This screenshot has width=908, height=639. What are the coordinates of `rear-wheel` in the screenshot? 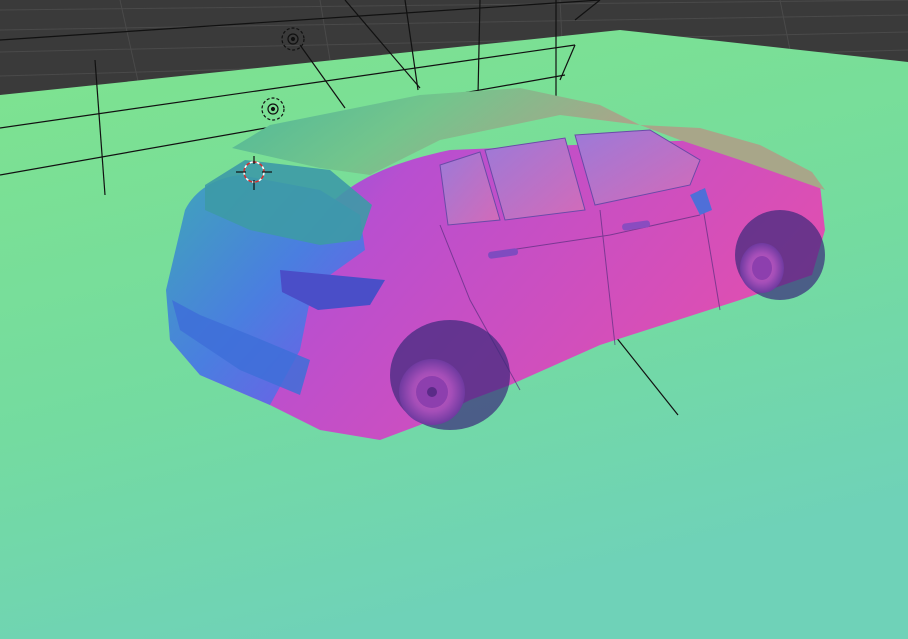 It's located at (450, 375).